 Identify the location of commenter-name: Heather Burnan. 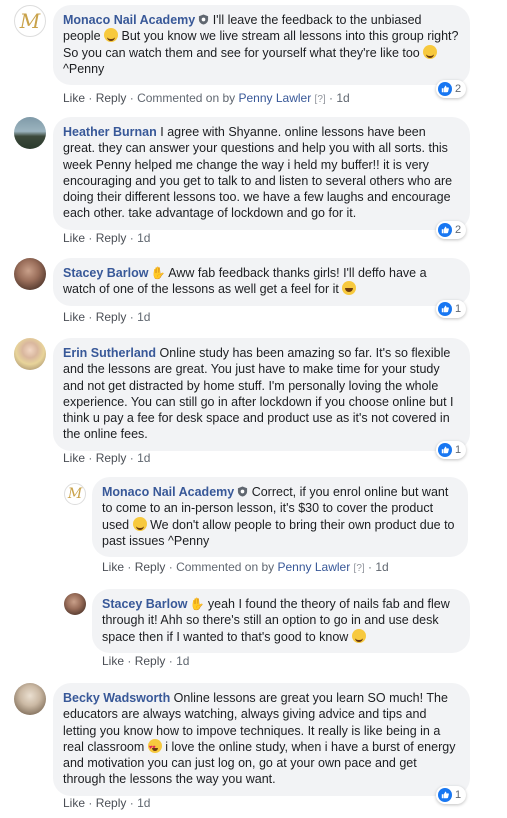
(110, 132).